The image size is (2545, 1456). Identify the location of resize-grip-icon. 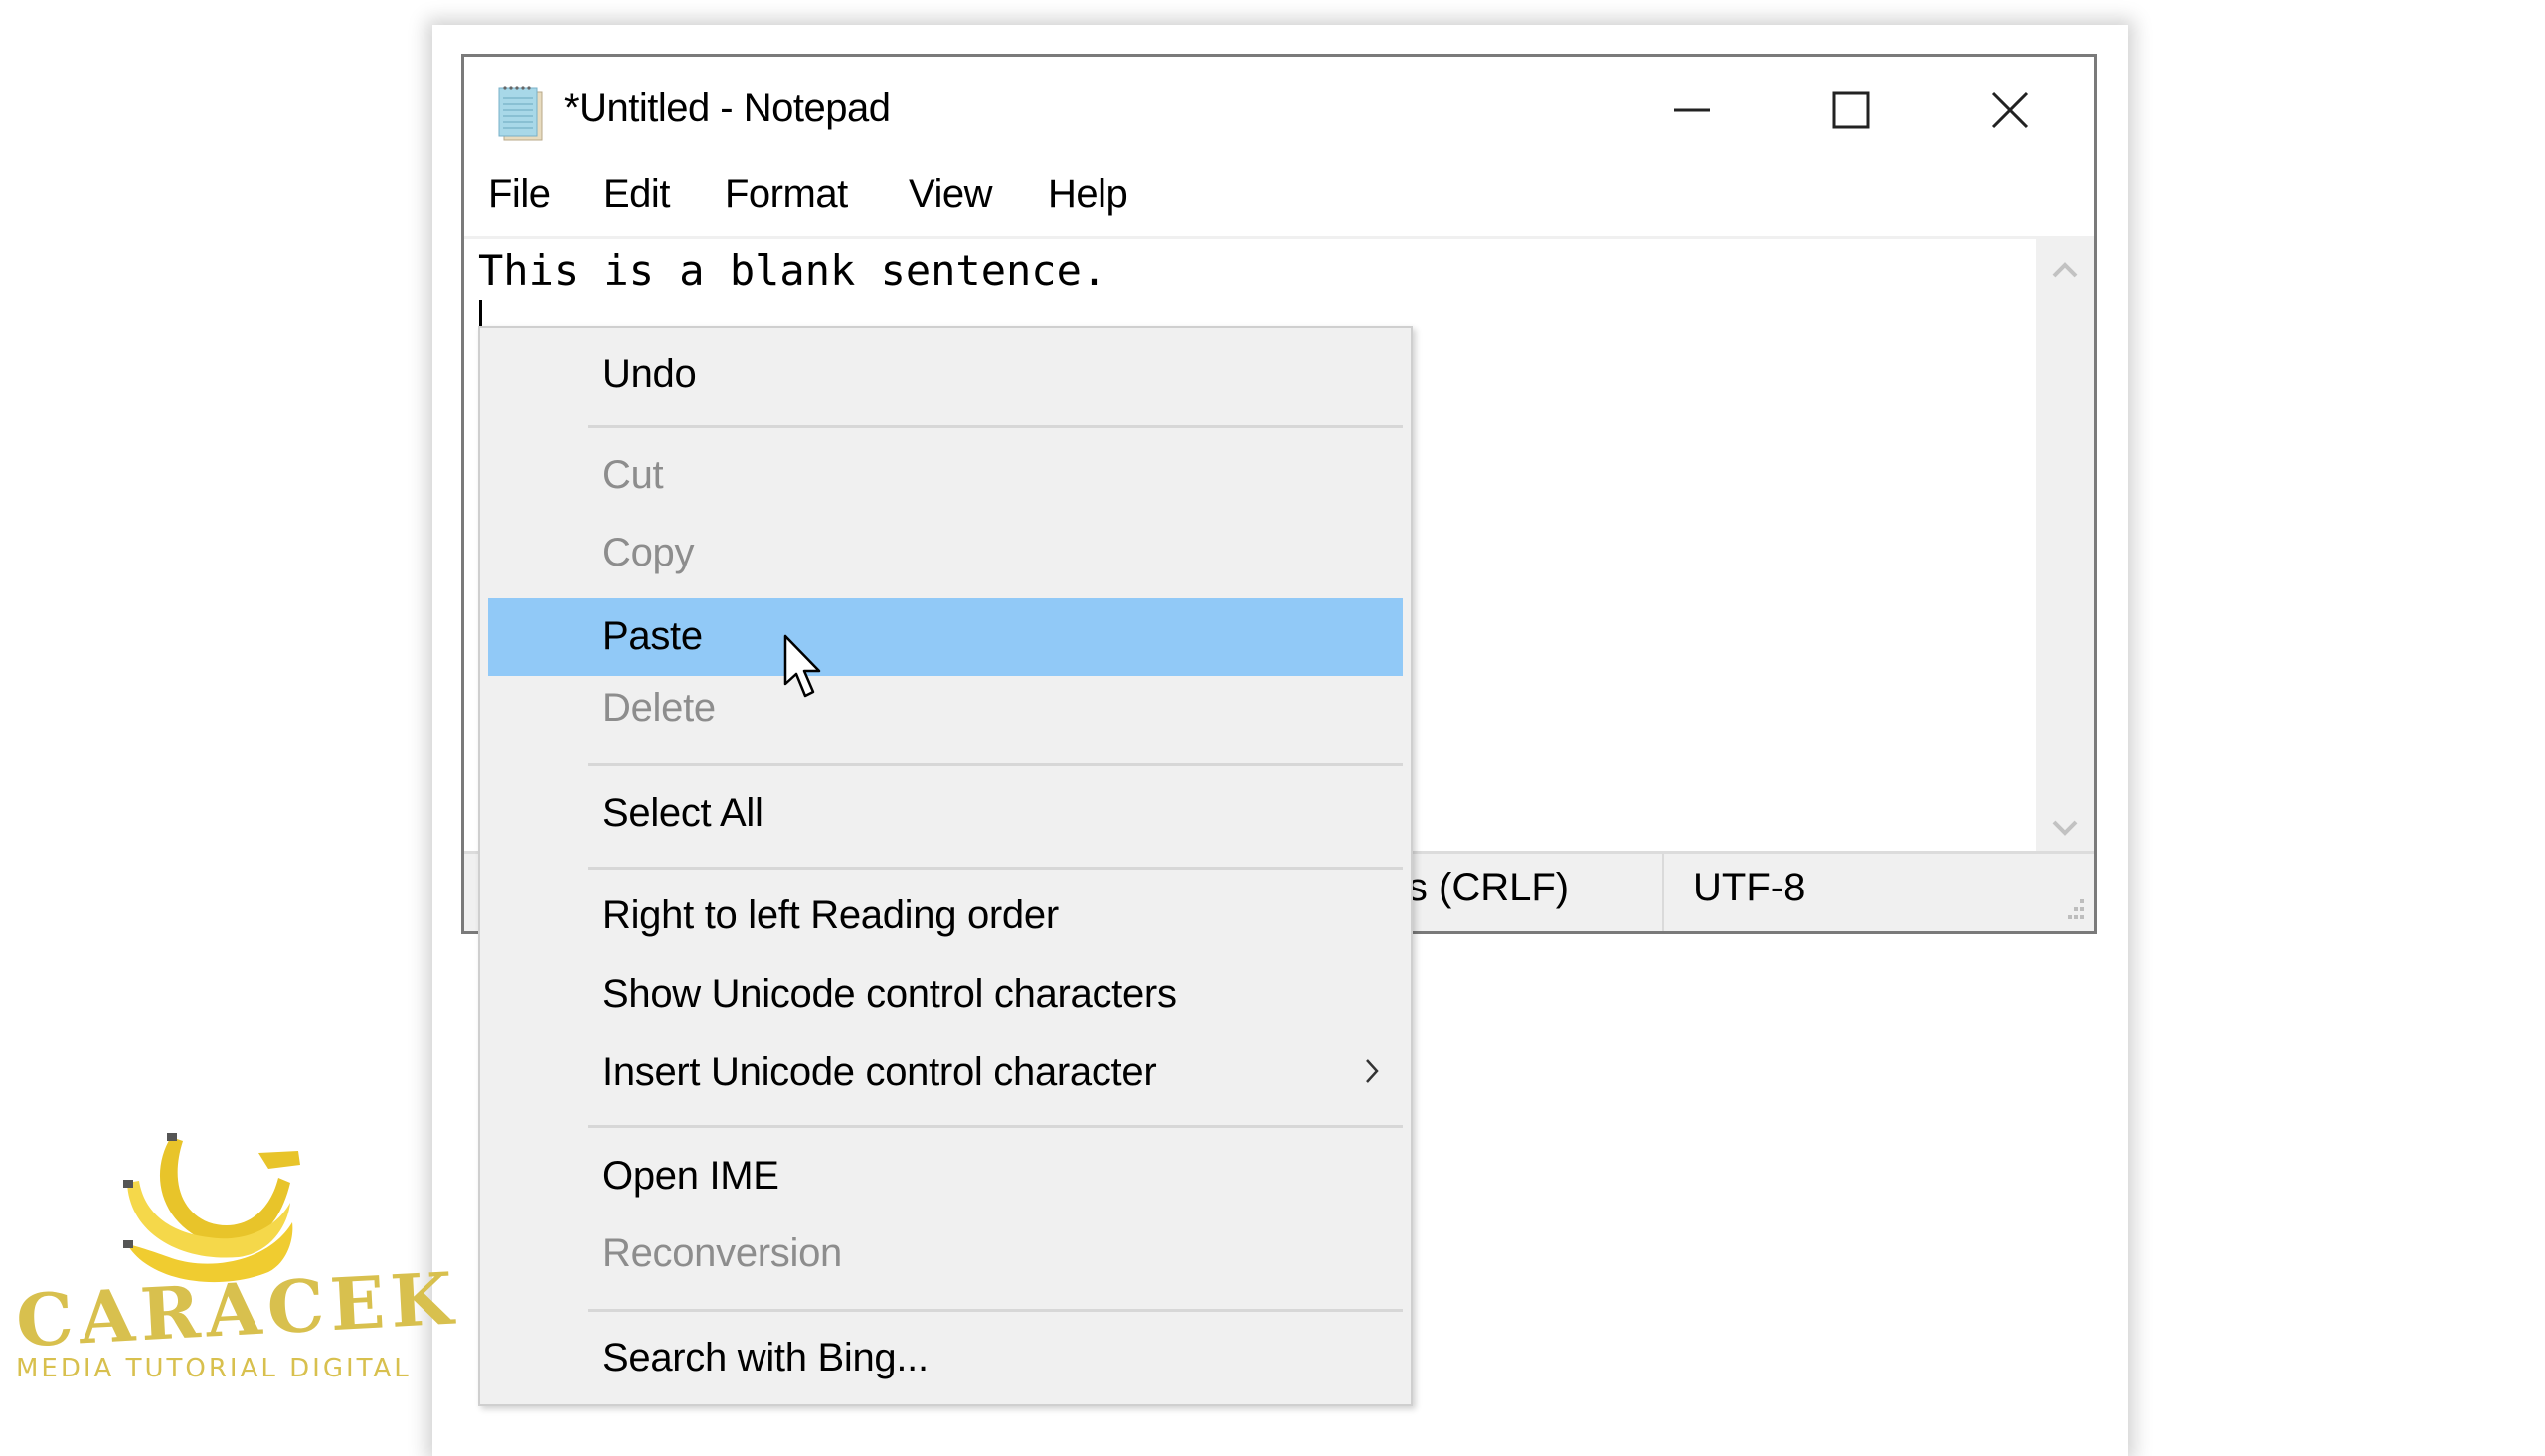
(2073, 910).